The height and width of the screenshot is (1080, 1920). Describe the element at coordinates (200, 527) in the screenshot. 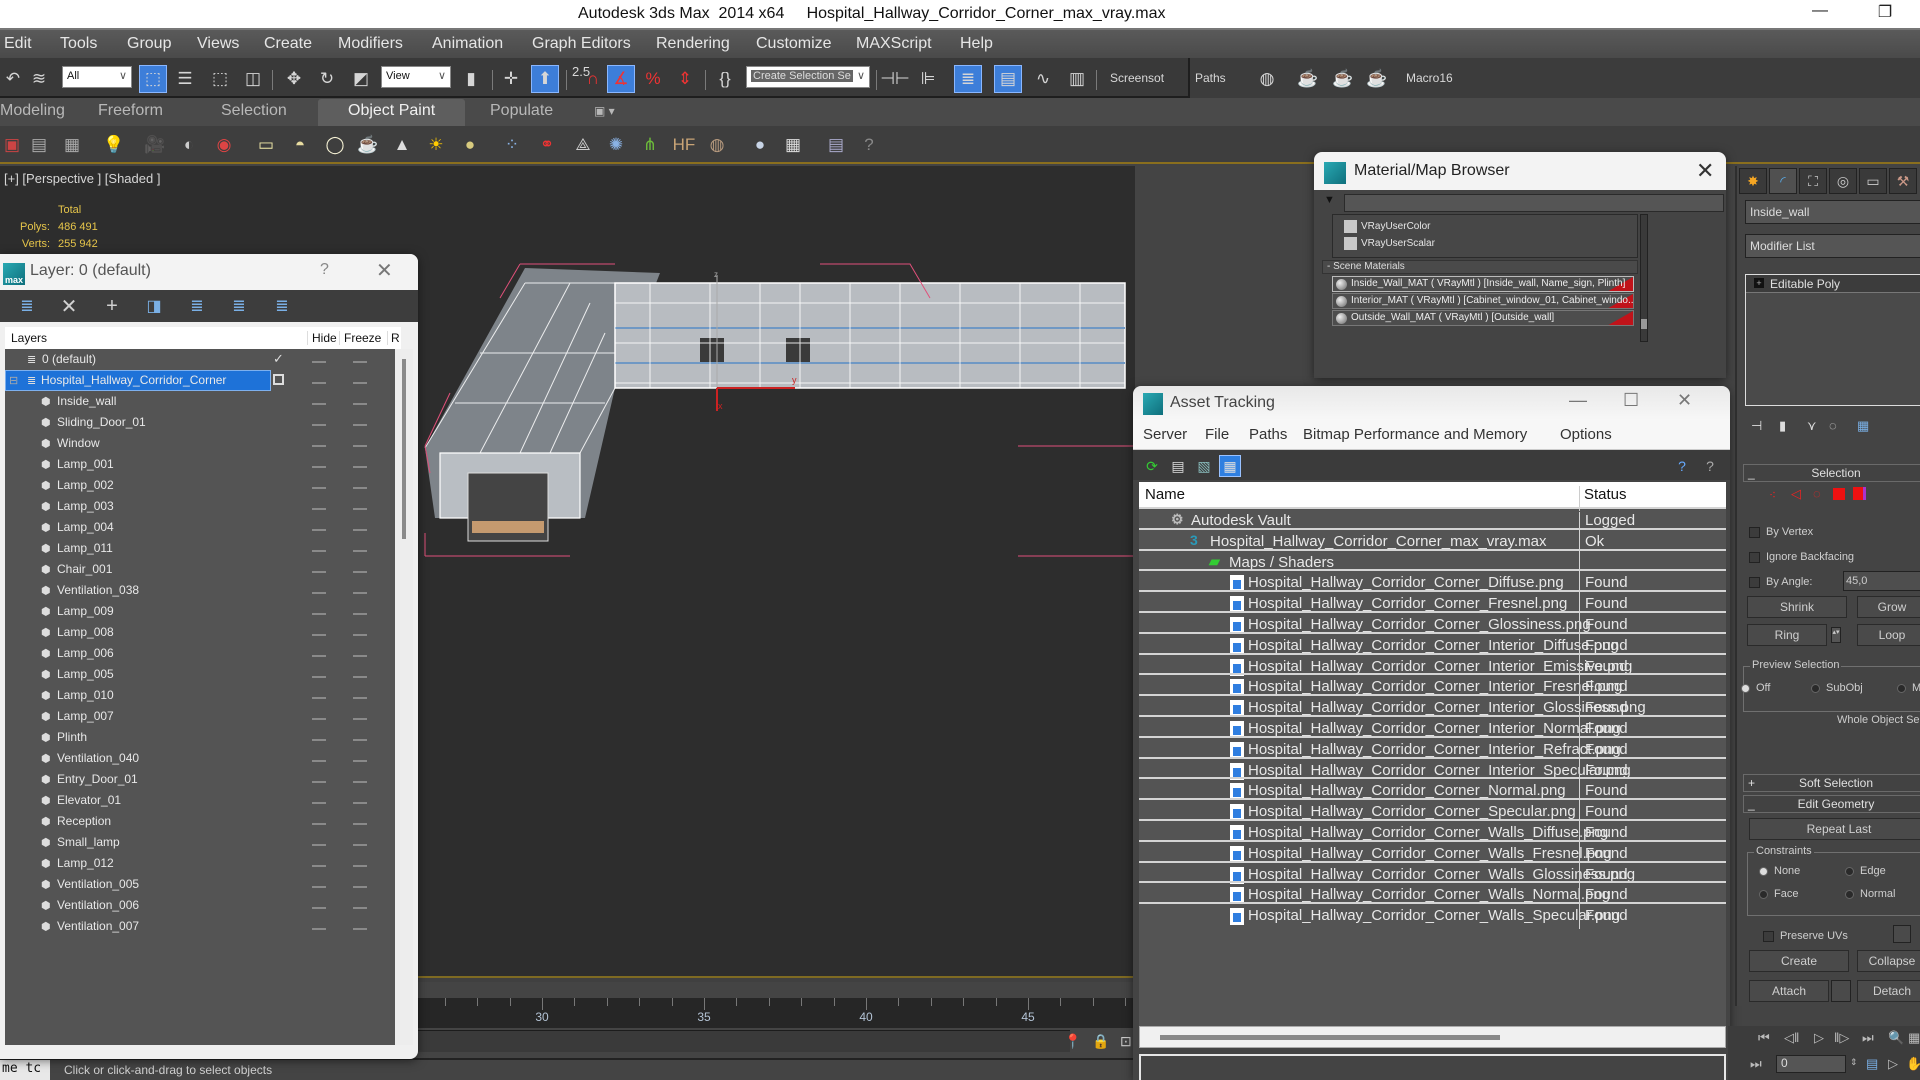

I see `layer-object-row: ⬢ Lamp_004` at that location.